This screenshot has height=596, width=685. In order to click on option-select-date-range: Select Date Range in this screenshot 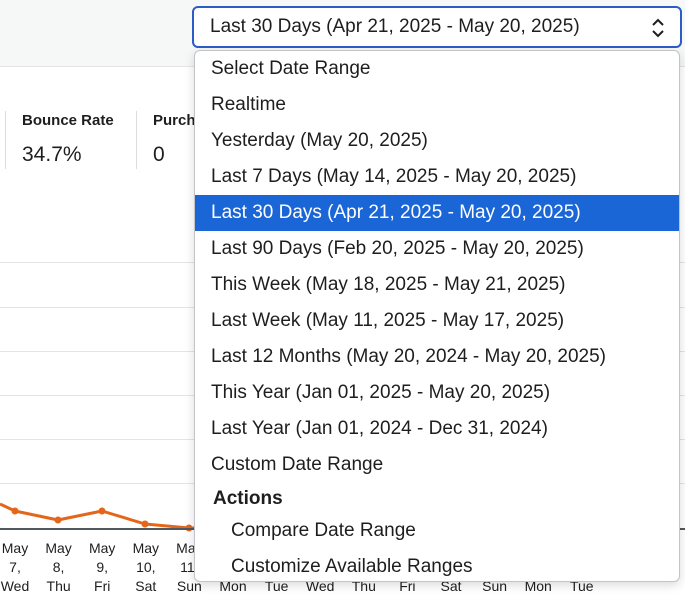, I will do `click(437, 69)`.